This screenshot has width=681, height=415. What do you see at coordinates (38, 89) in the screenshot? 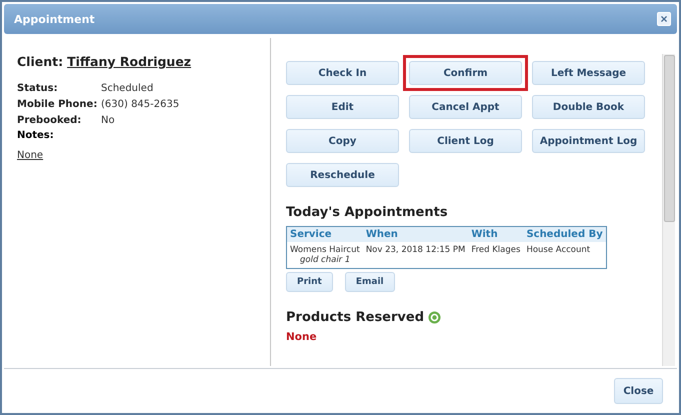
I see `detail-label: Status:` at bounding box center [38, 89].